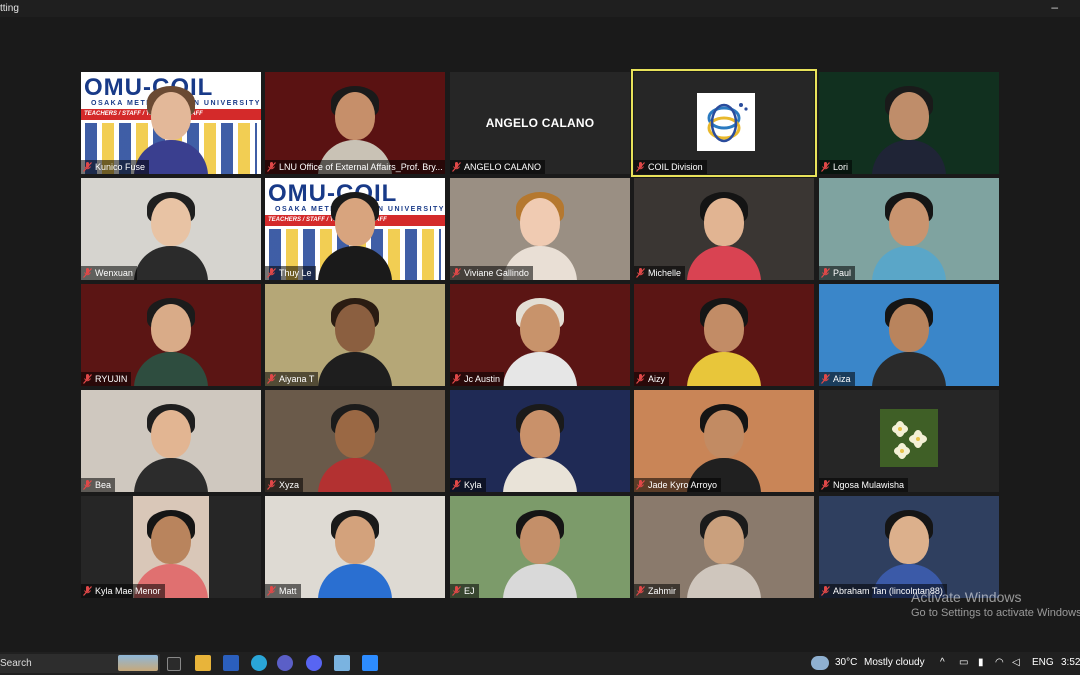 Image resolution: width=1080 pixels, height=675 pixels. I want to click on participant-name: Paul, so click(842, 273).